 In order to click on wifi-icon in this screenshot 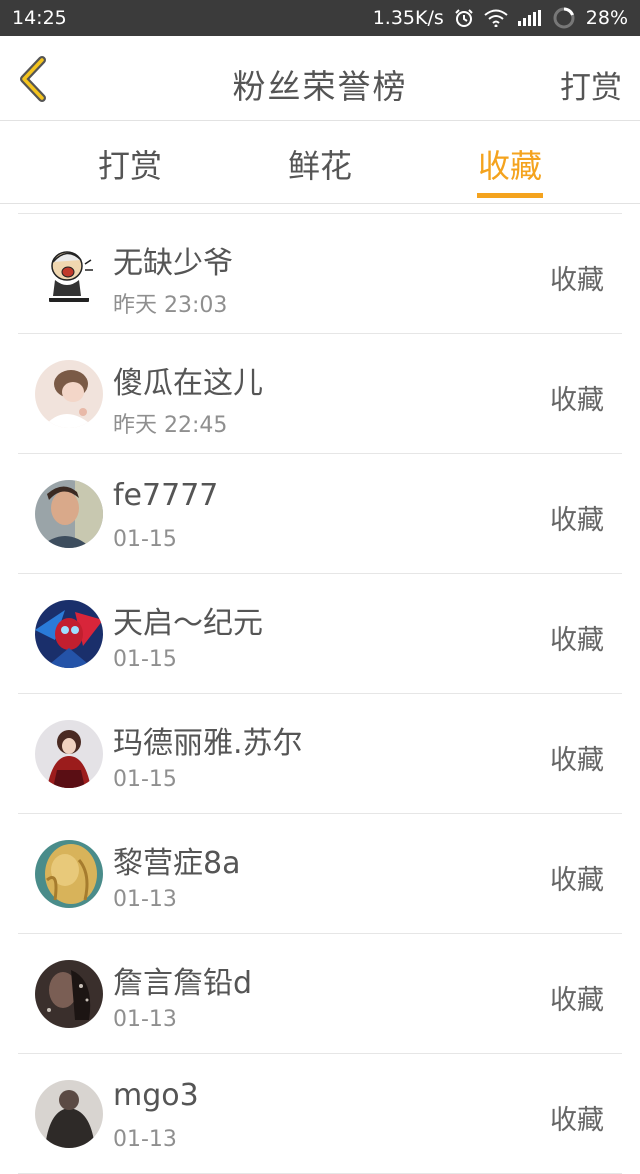, I will do `click(496, 18)`.